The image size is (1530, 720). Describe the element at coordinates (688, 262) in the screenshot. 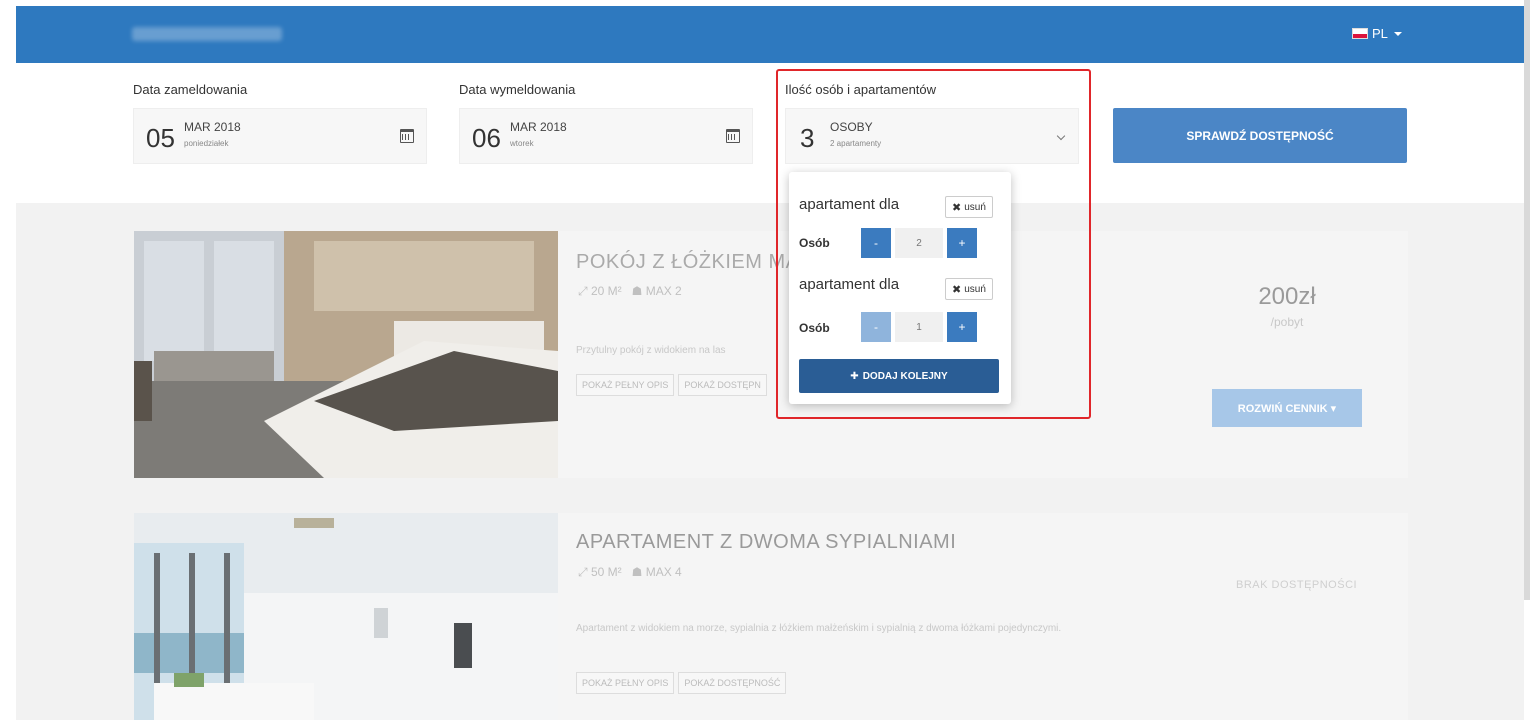

I see `room-title: POKÓJ Z ŁÓŻKIEM MA` at that location.